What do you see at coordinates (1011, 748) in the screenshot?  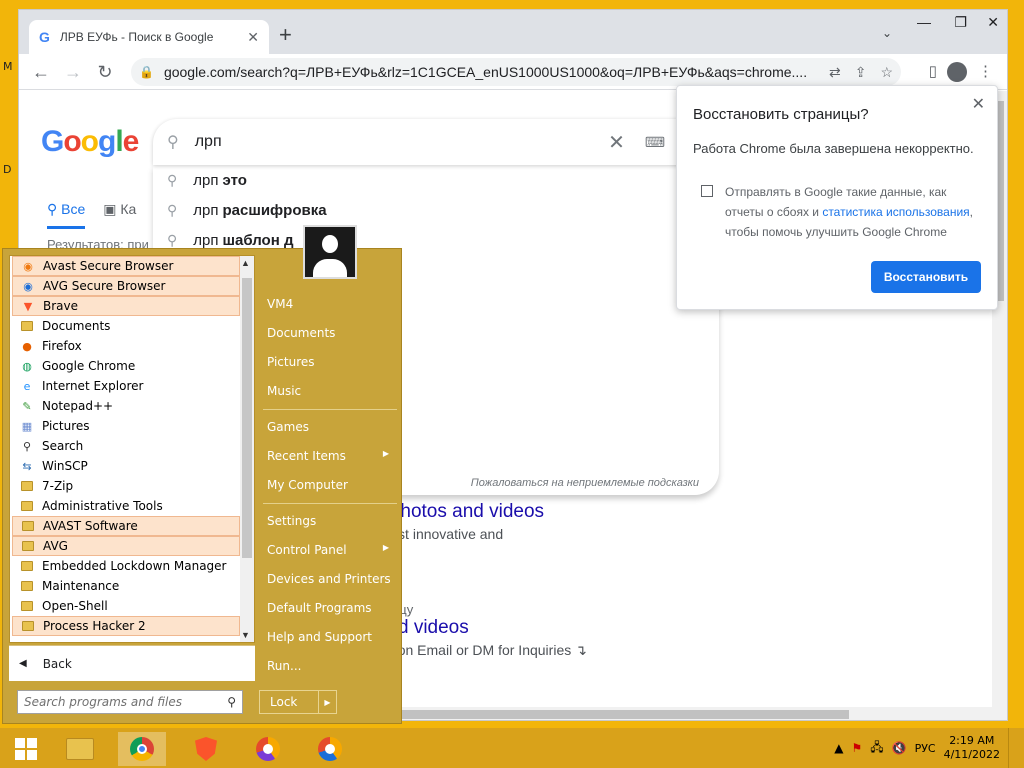 I see `show-desktop-button` at bounding box center [1011, 748].